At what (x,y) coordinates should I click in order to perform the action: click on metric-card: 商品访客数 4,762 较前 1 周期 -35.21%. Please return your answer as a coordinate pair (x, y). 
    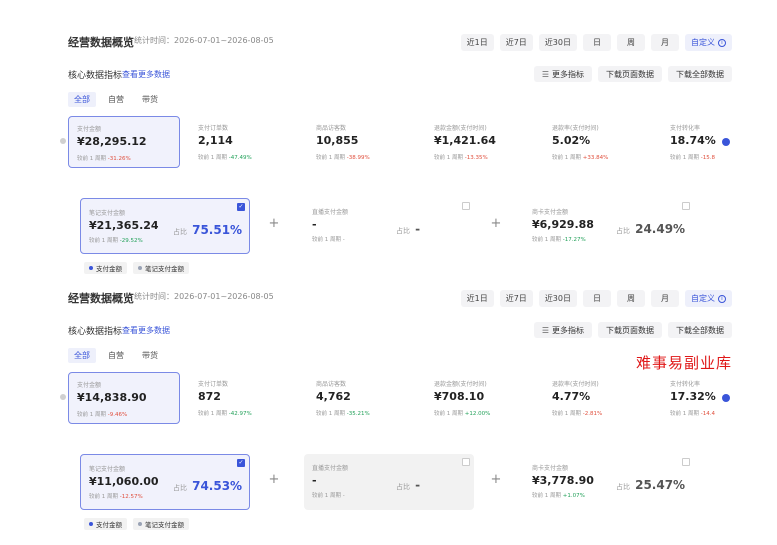
    Looking at the image, I should click on (364, 398).